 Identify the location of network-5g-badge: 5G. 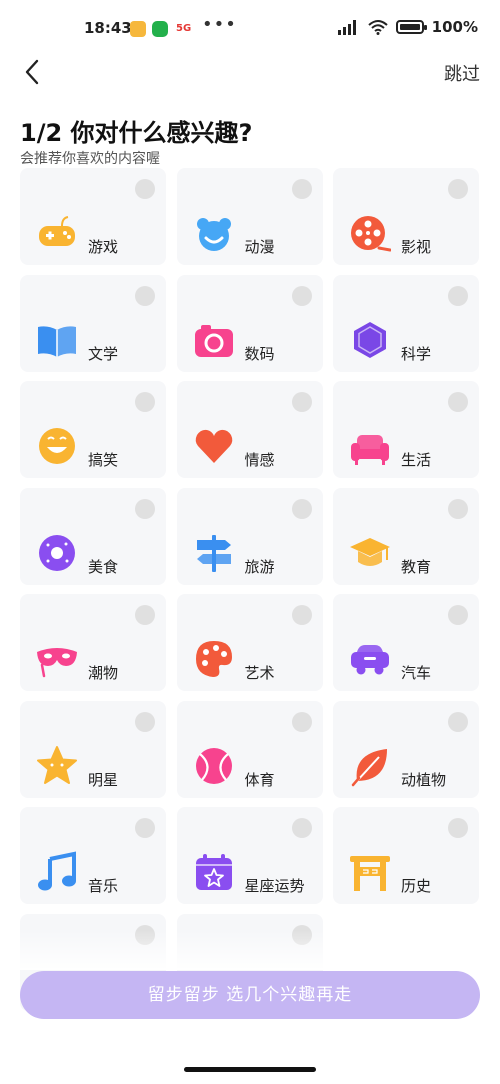
(184, 28).